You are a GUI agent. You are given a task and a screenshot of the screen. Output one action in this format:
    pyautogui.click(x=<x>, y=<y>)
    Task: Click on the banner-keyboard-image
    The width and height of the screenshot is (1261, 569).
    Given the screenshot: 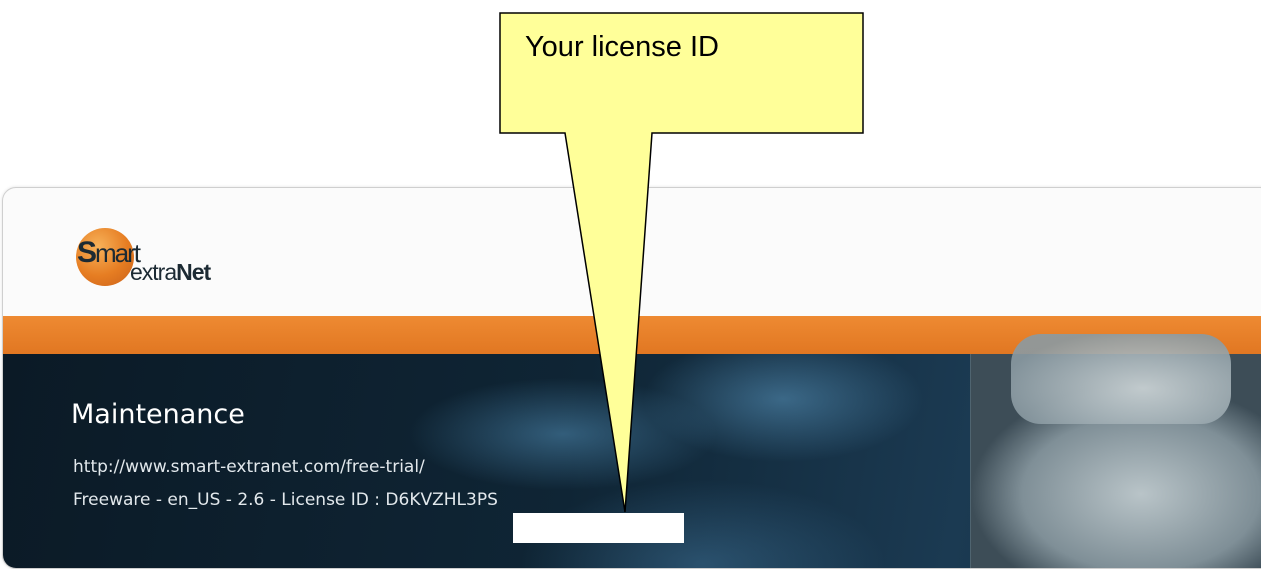 What is the action you would take?
    pyautogui.click(x=1115, y=451)
    